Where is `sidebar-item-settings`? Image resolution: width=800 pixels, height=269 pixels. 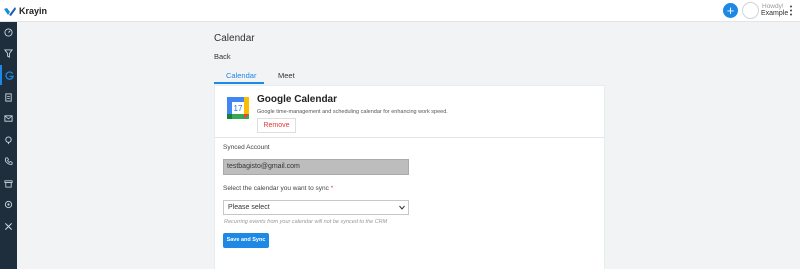 sidebar-item-settings is located at coordinates (8, 204).